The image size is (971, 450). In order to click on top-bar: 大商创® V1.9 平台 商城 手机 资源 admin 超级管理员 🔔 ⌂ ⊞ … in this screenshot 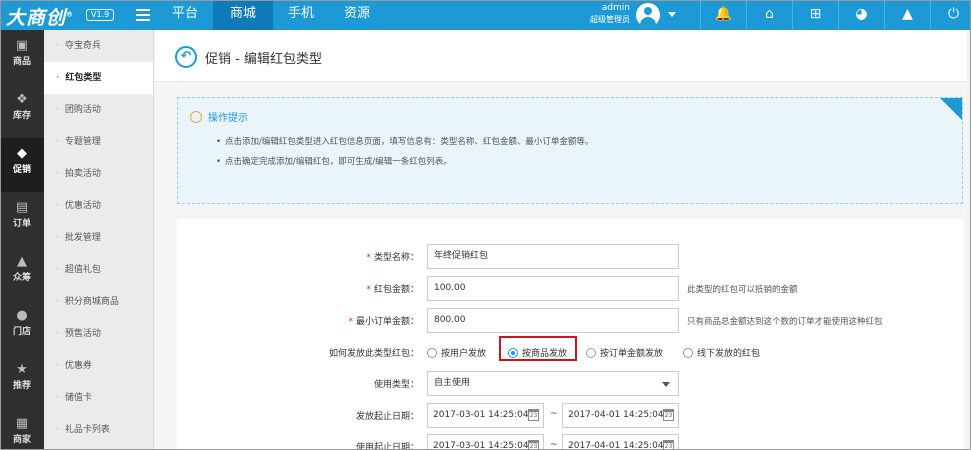, I will do `click(485, 15)`.